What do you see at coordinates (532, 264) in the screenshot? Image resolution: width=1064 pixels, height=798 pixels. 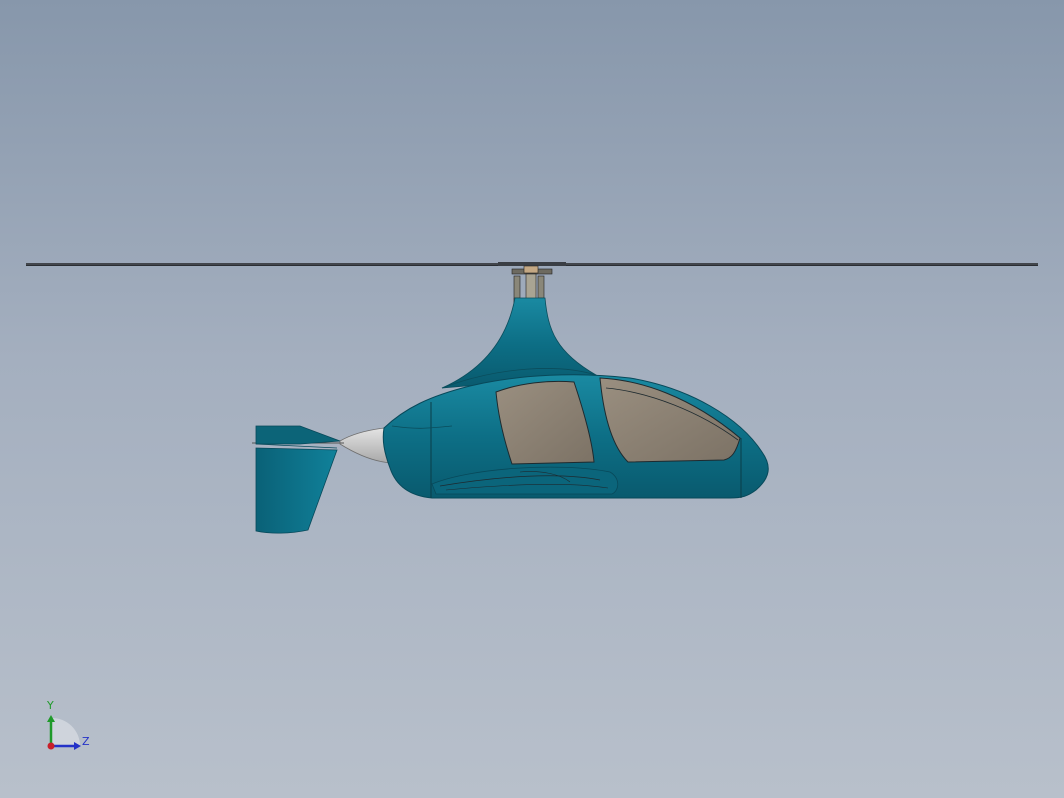 I see `main-rotor` at bounding box center [532, 264].